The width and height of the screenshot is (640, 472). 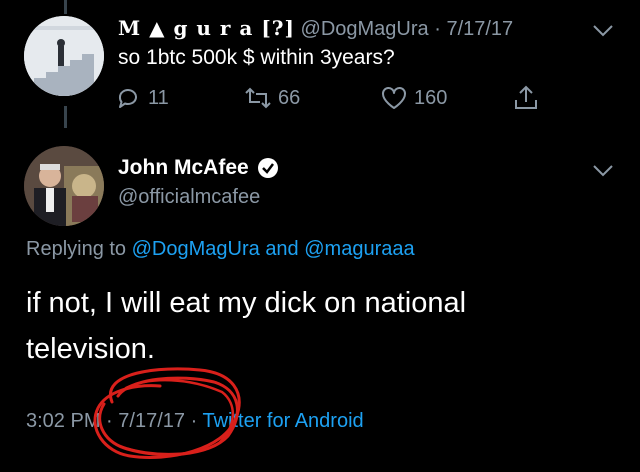 What do you see at coordinates (167, 413) in the screenshot?
I see `red-circle-annotation` at bounding box center [167, 413].